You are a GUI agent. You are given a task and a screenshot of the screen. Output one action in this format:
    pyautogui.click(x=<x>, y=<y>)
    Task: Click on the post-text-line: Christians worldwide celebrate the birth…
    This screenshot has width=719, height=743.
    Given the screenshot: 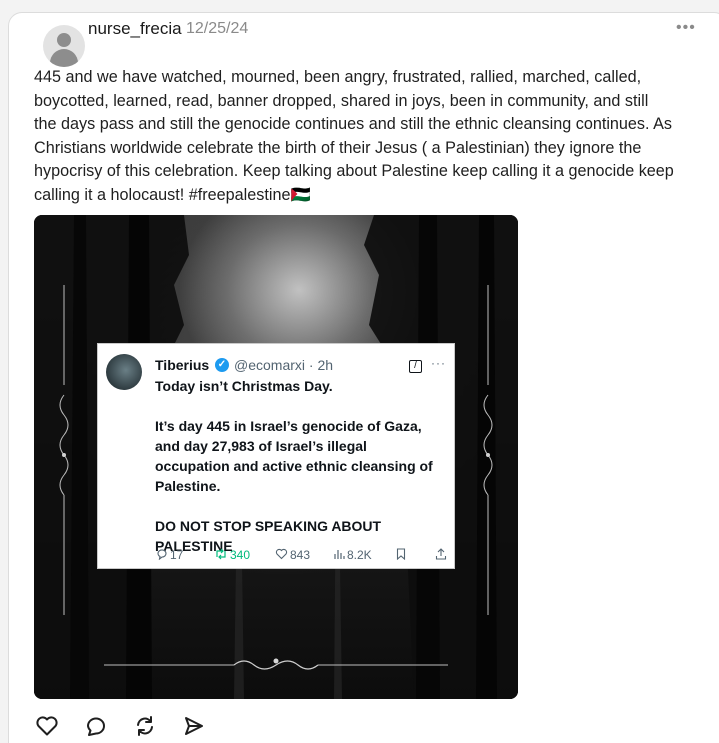 What is the action you would take?
    pyautogui.click(x=338, y=147)
    